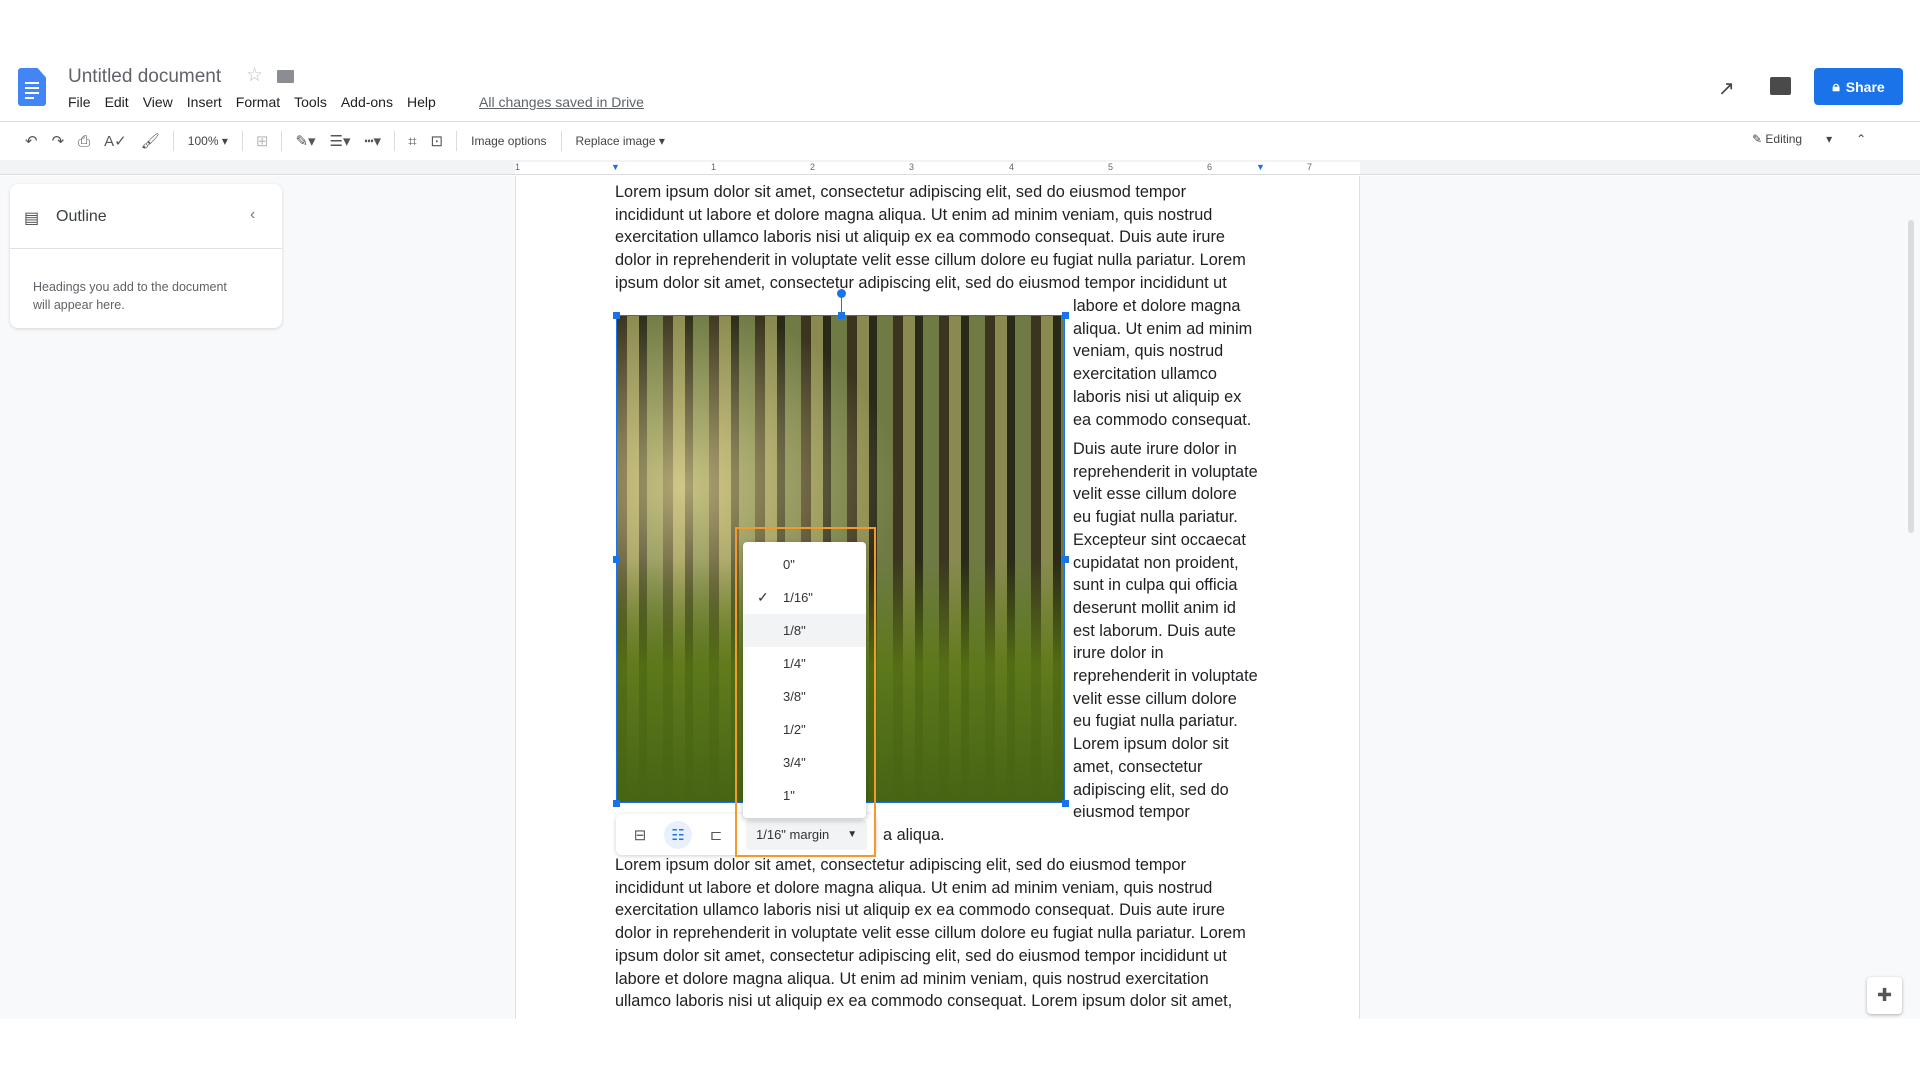 The image size is (1920, 1080). What do you see at coordinates (1131, 812) in the screenshot?
I see `text-line: eiusmod tempor` at bounding box center [1131, 812].